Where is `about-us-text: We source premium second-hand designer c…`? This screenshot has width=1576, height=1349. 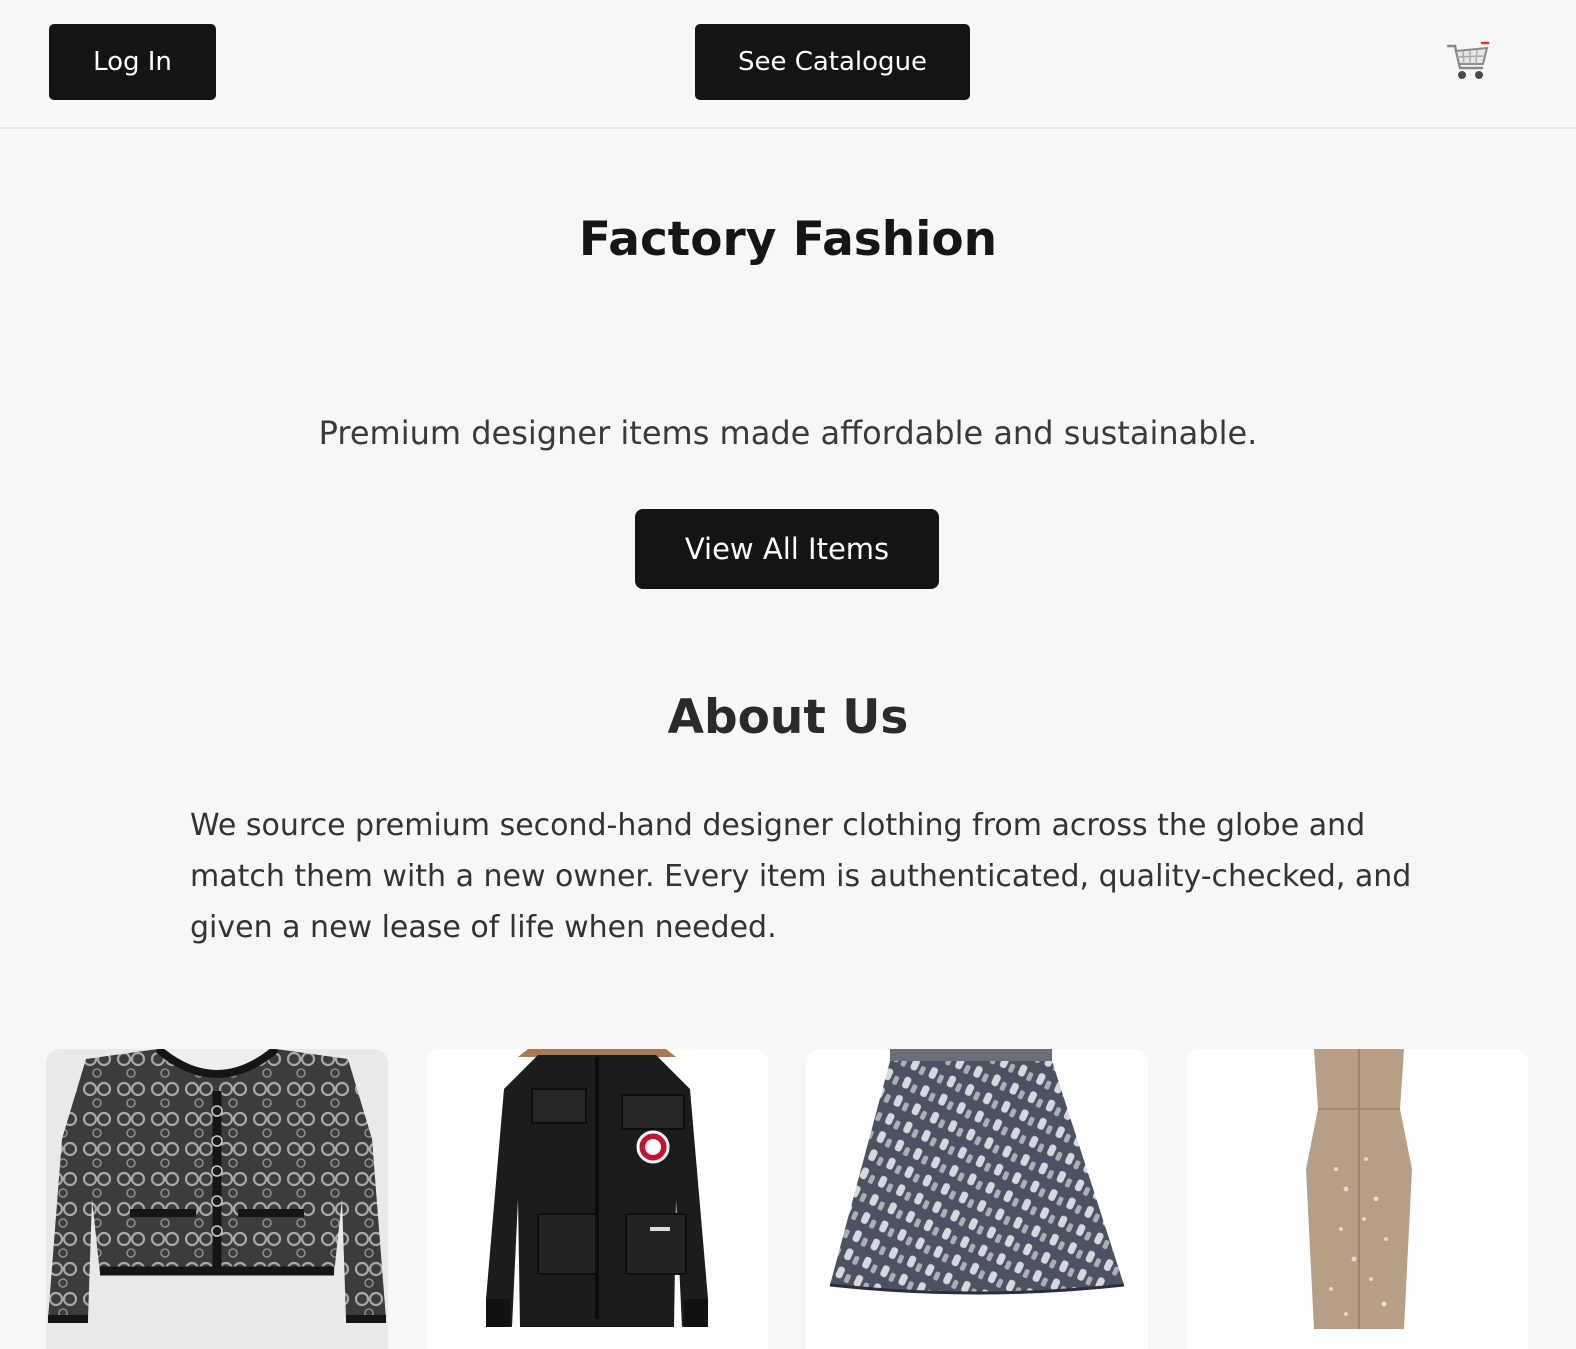
about-us-text: We source premium second-hand designer c… is located at coordinates (801, 876).